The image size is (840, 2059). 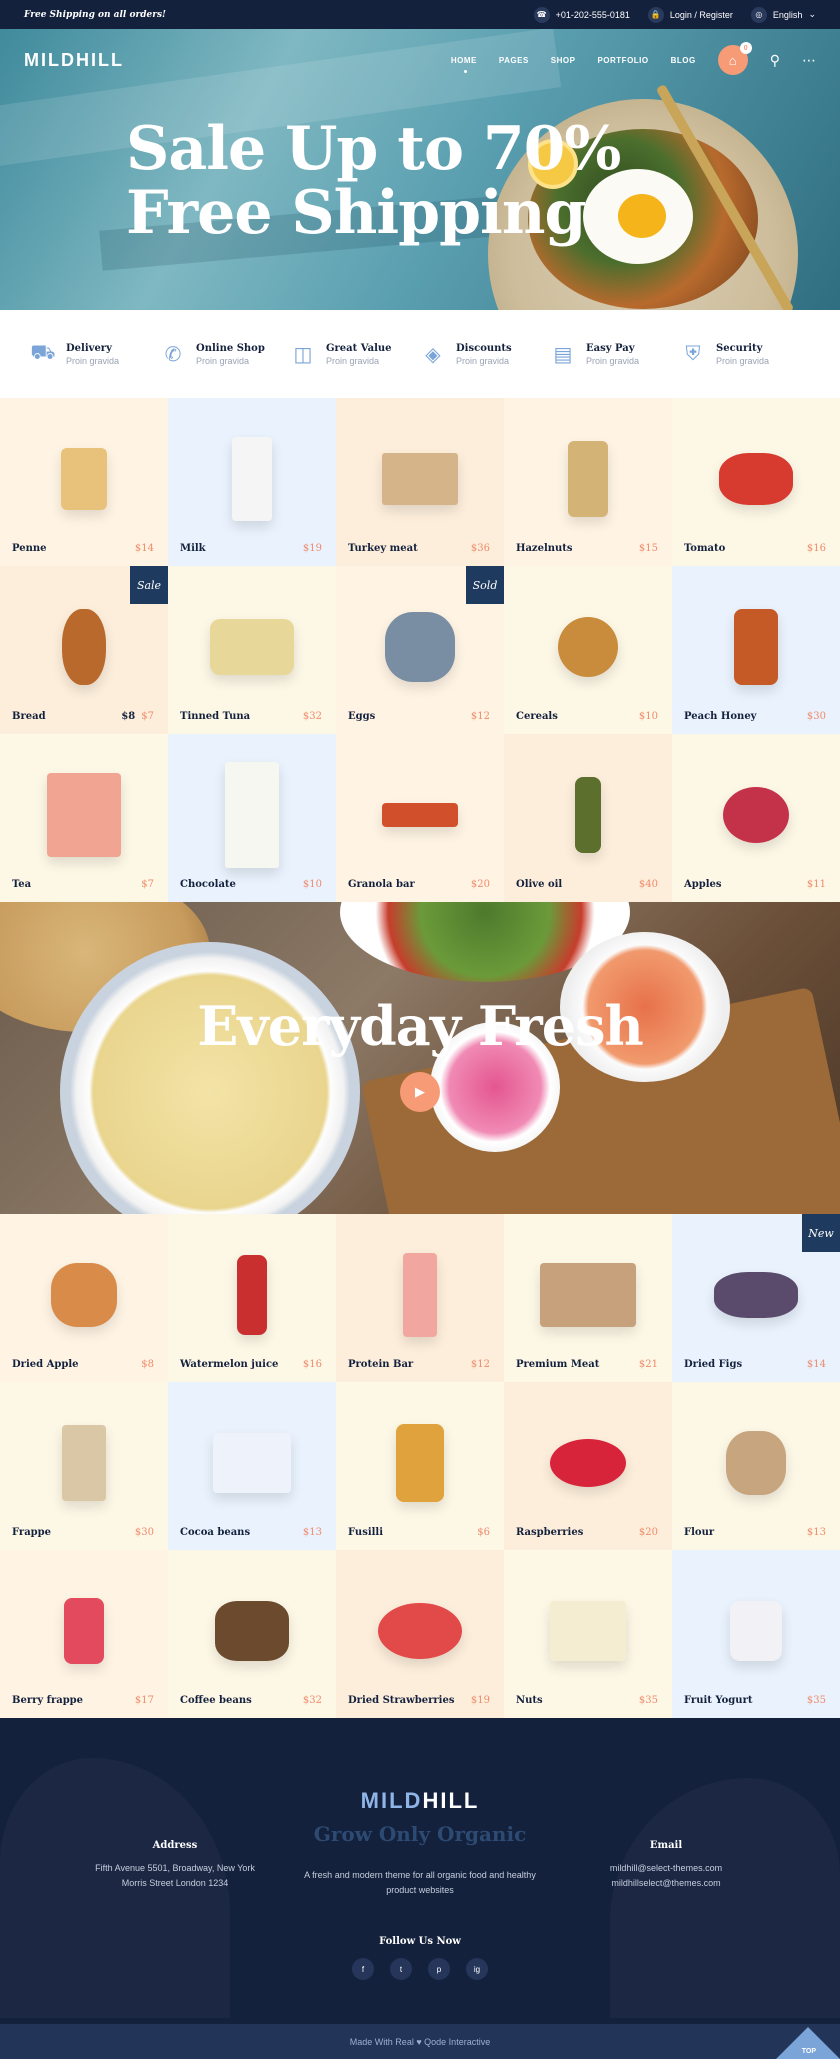 I want to click on product-name: Nuts, so click(x=529, y=1700).